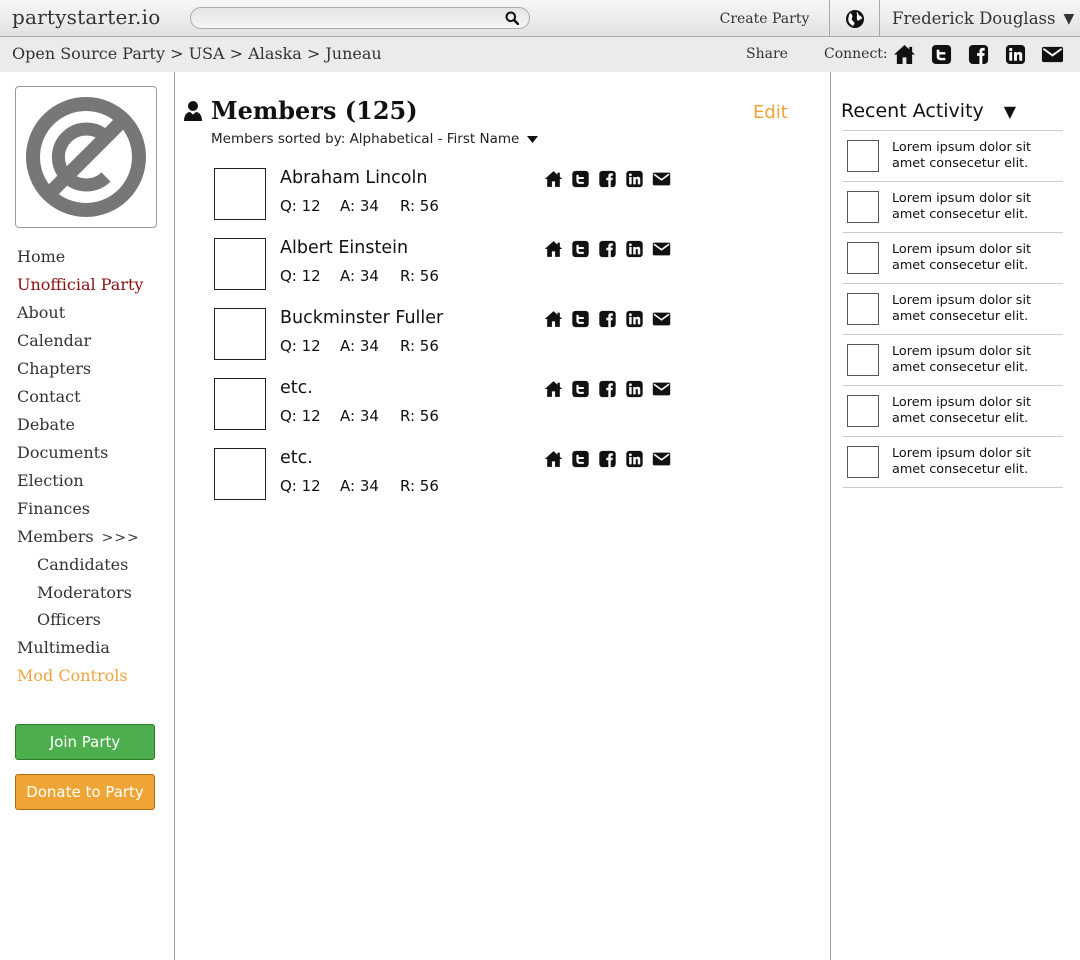 Image resolution: width=1080 pixels, height=960 pixels. Describe the element at coordinates (928, 111) in the screenshot. I see `recent-activity-header: Recent Activity ▼` at that location.